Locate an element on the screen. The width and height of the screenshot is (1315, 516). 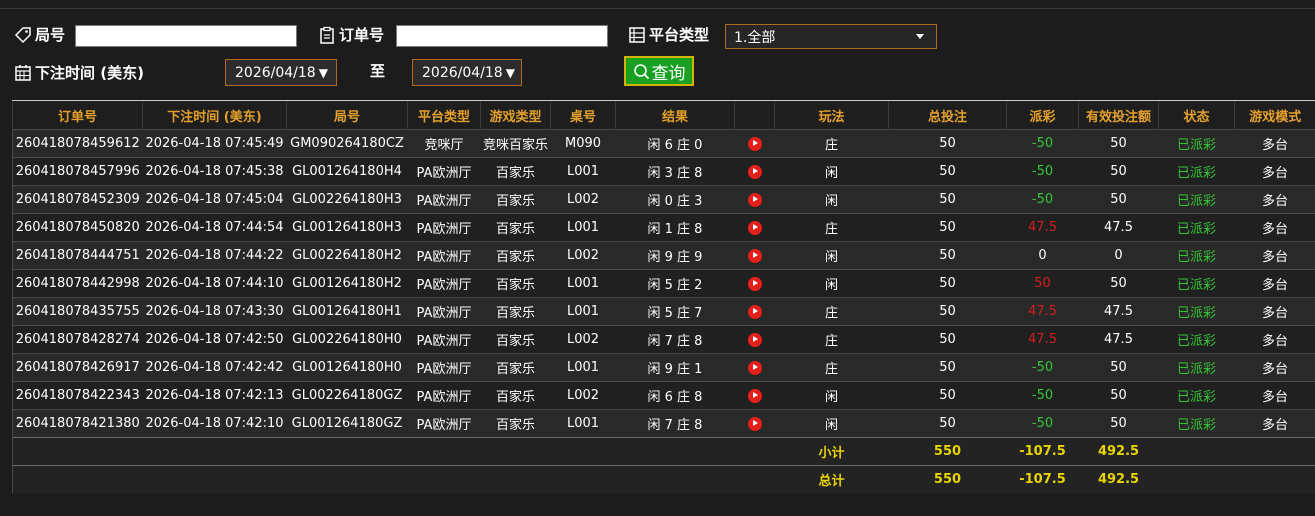
column-header-table-no: 桌号 is located at coordinates (583, 115).